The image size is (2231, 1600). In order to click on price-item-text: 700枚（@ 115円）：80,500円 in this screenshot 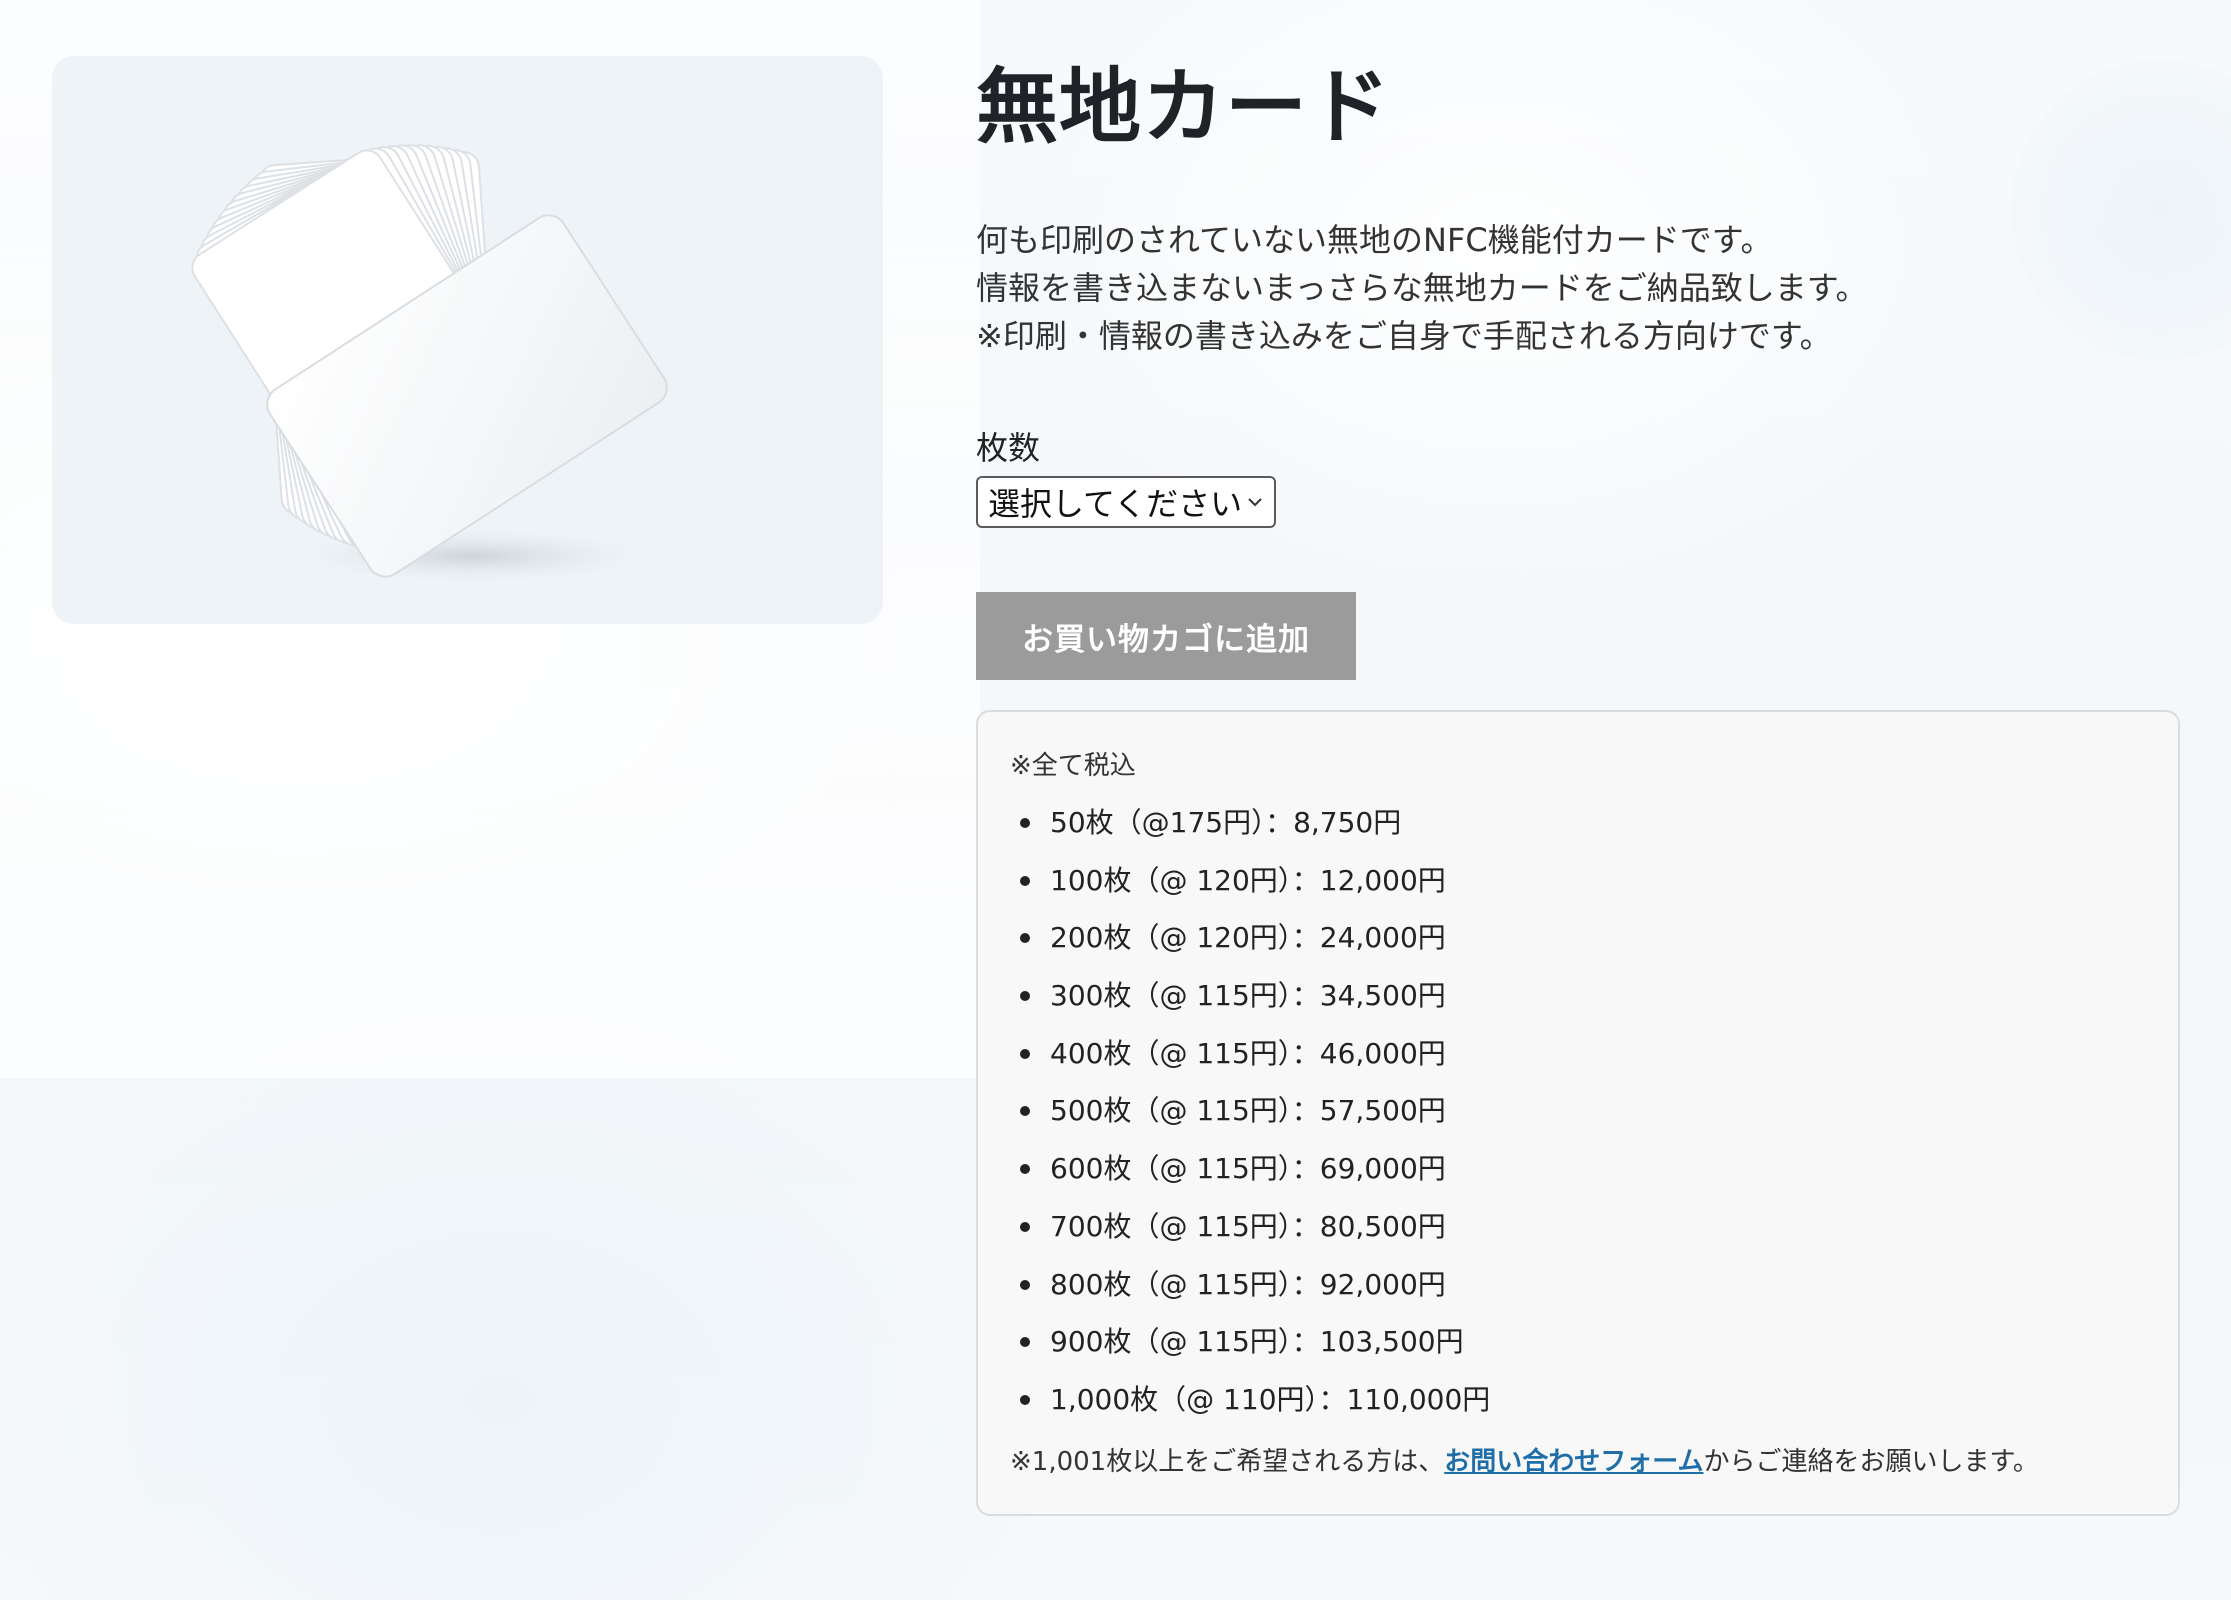, I will do `click(1248, 1226)`.